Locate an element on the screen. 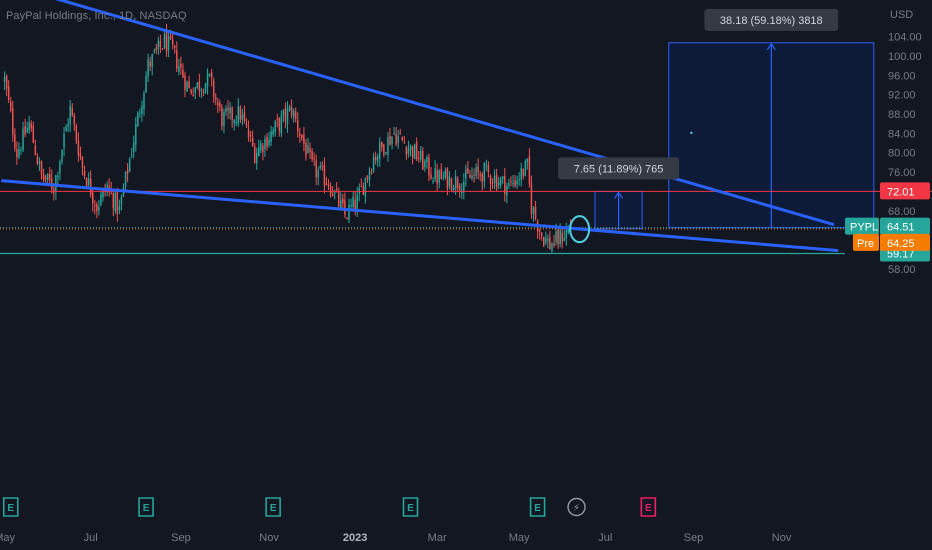 Image resolution: width=932 pixels, height=550 pixels. x-tick-label: Mar is located at coordinates (437, 538).